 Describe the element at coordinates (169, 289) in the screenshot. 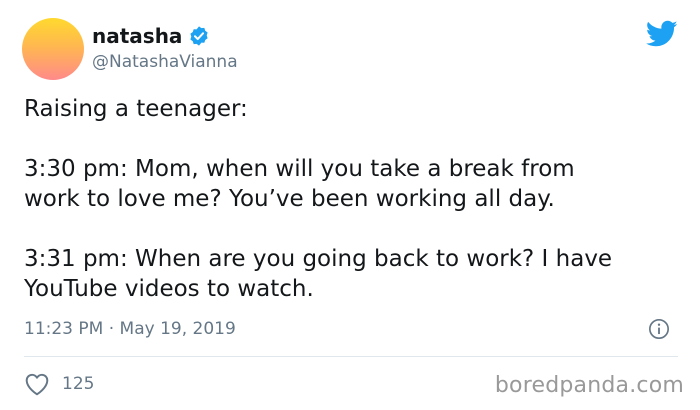

I see `tweet-line: YouTube videos to watch.` at that location.